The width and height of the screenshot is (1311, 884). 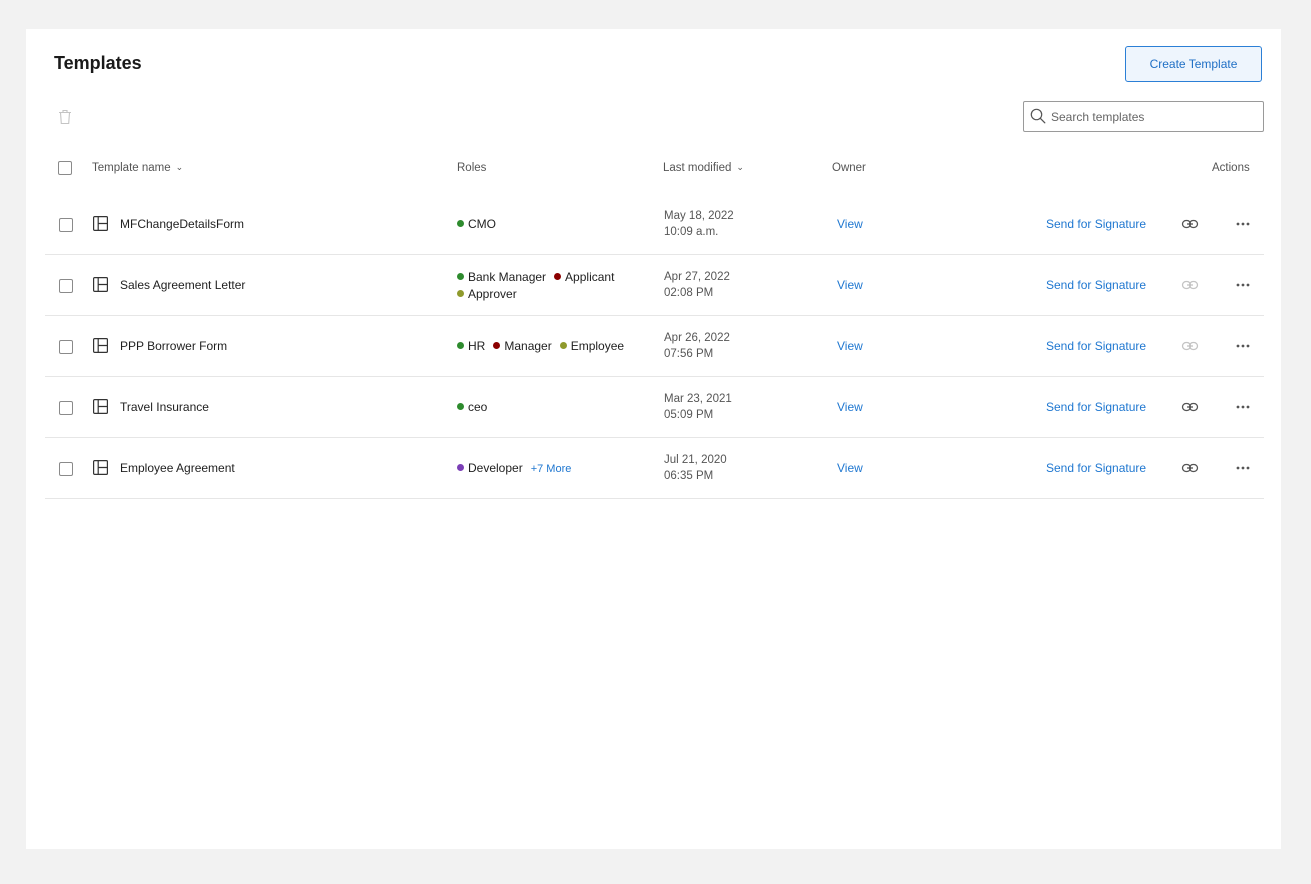 I want to click on template-name: Travel Insurance, so click(x=164, y=407).